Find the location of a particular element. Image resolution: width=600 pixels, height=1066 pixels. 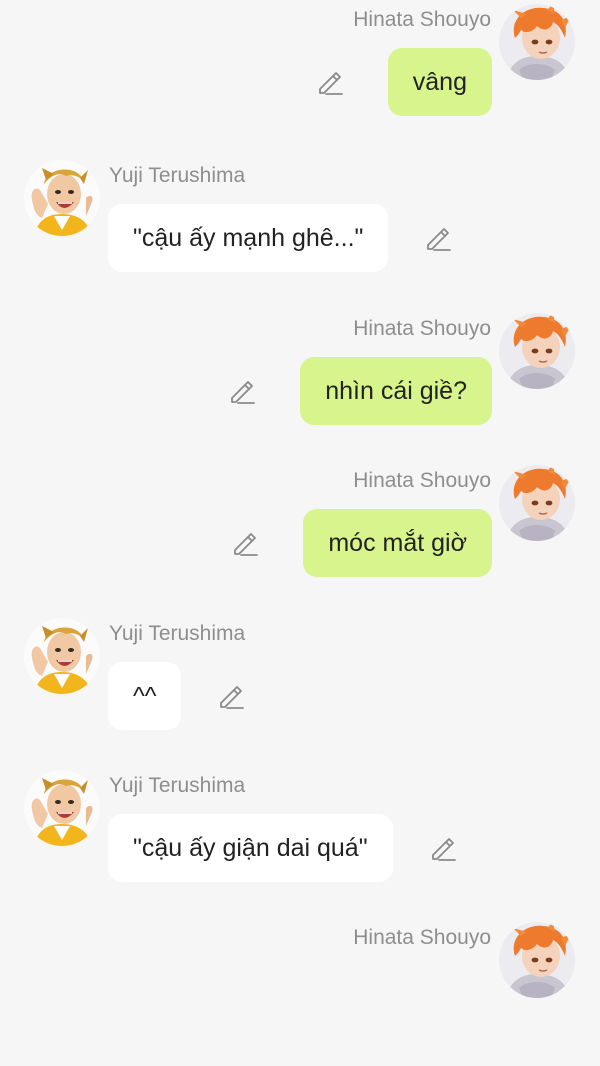

message-bubble: móc mắt giờ is located at coordinates (397, 543).